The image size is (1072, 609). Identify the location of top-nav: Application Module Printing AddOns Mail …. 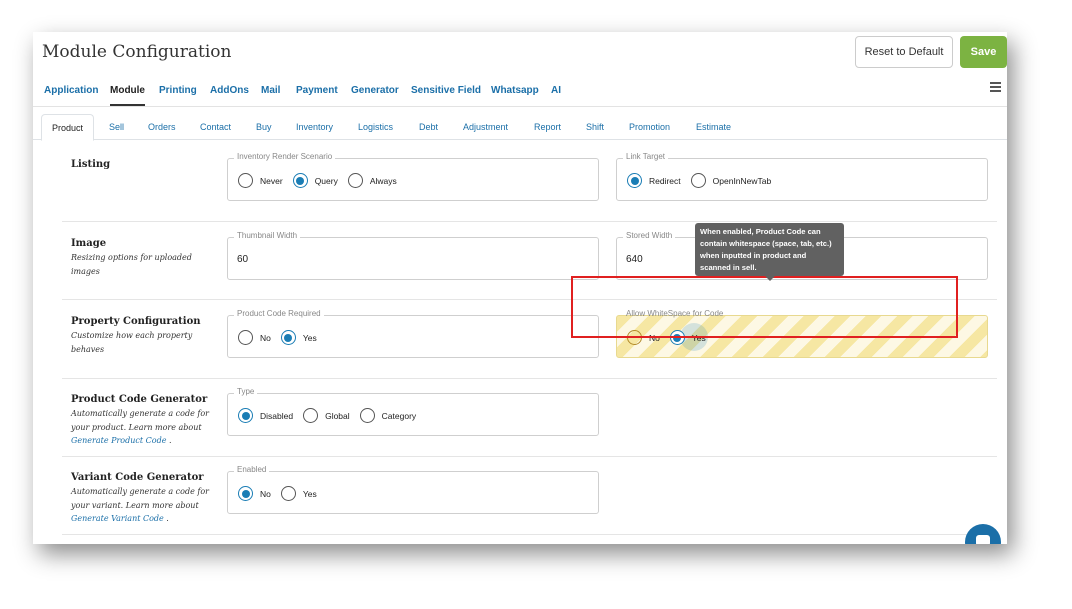
(520, 90).